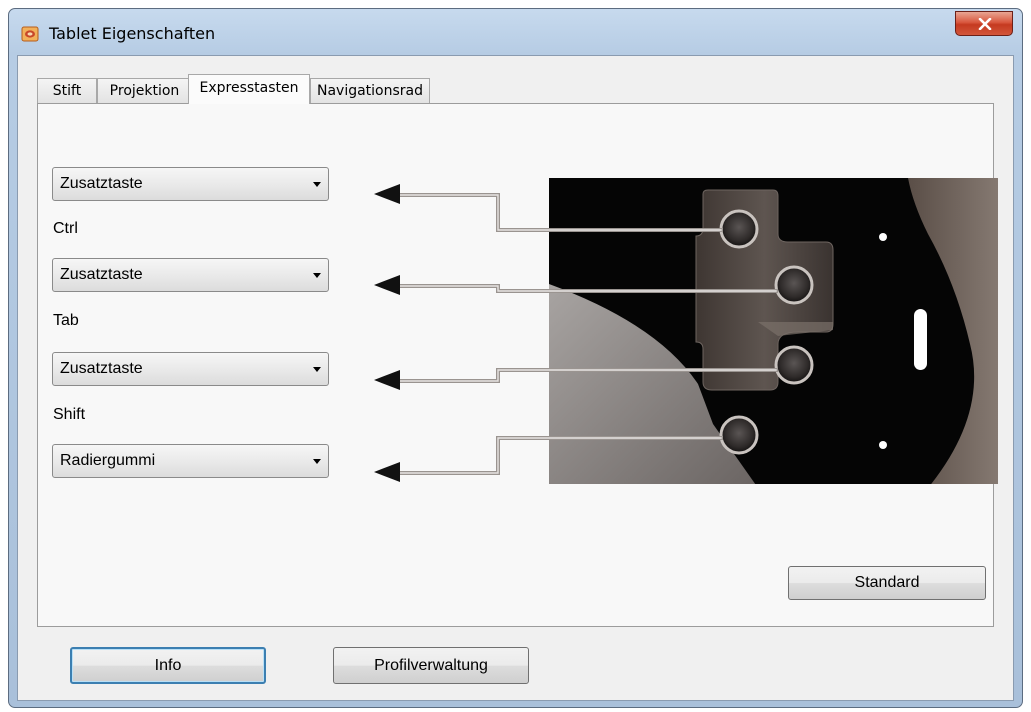 This screenshot has width=1031, height=712. What do you see at coordinates (101, 368) in the screenshot?
I see `express-key-3-value: Zusatztaste` at bounding box center [101, 368].